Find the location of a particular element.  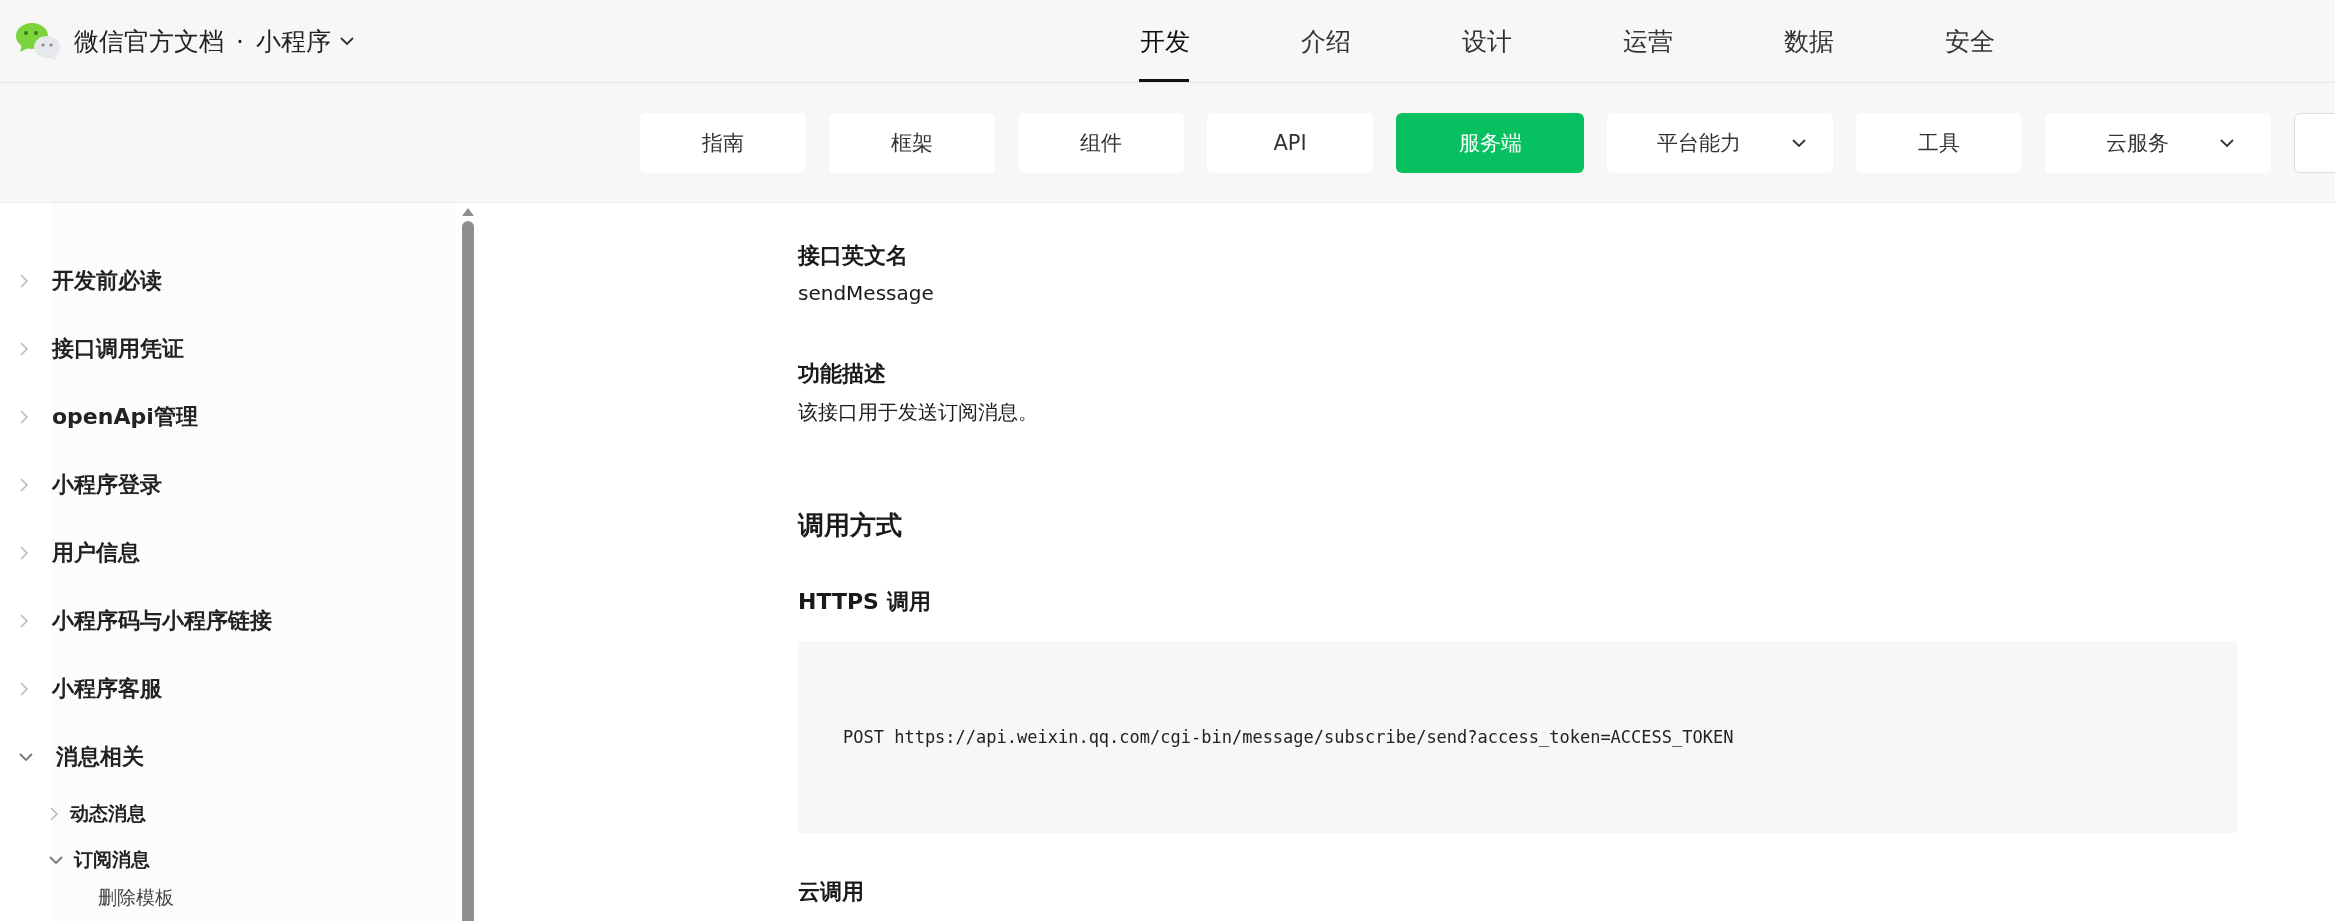

sidebar-subitem: 订阅消息 is located at coordinates (228, 860).